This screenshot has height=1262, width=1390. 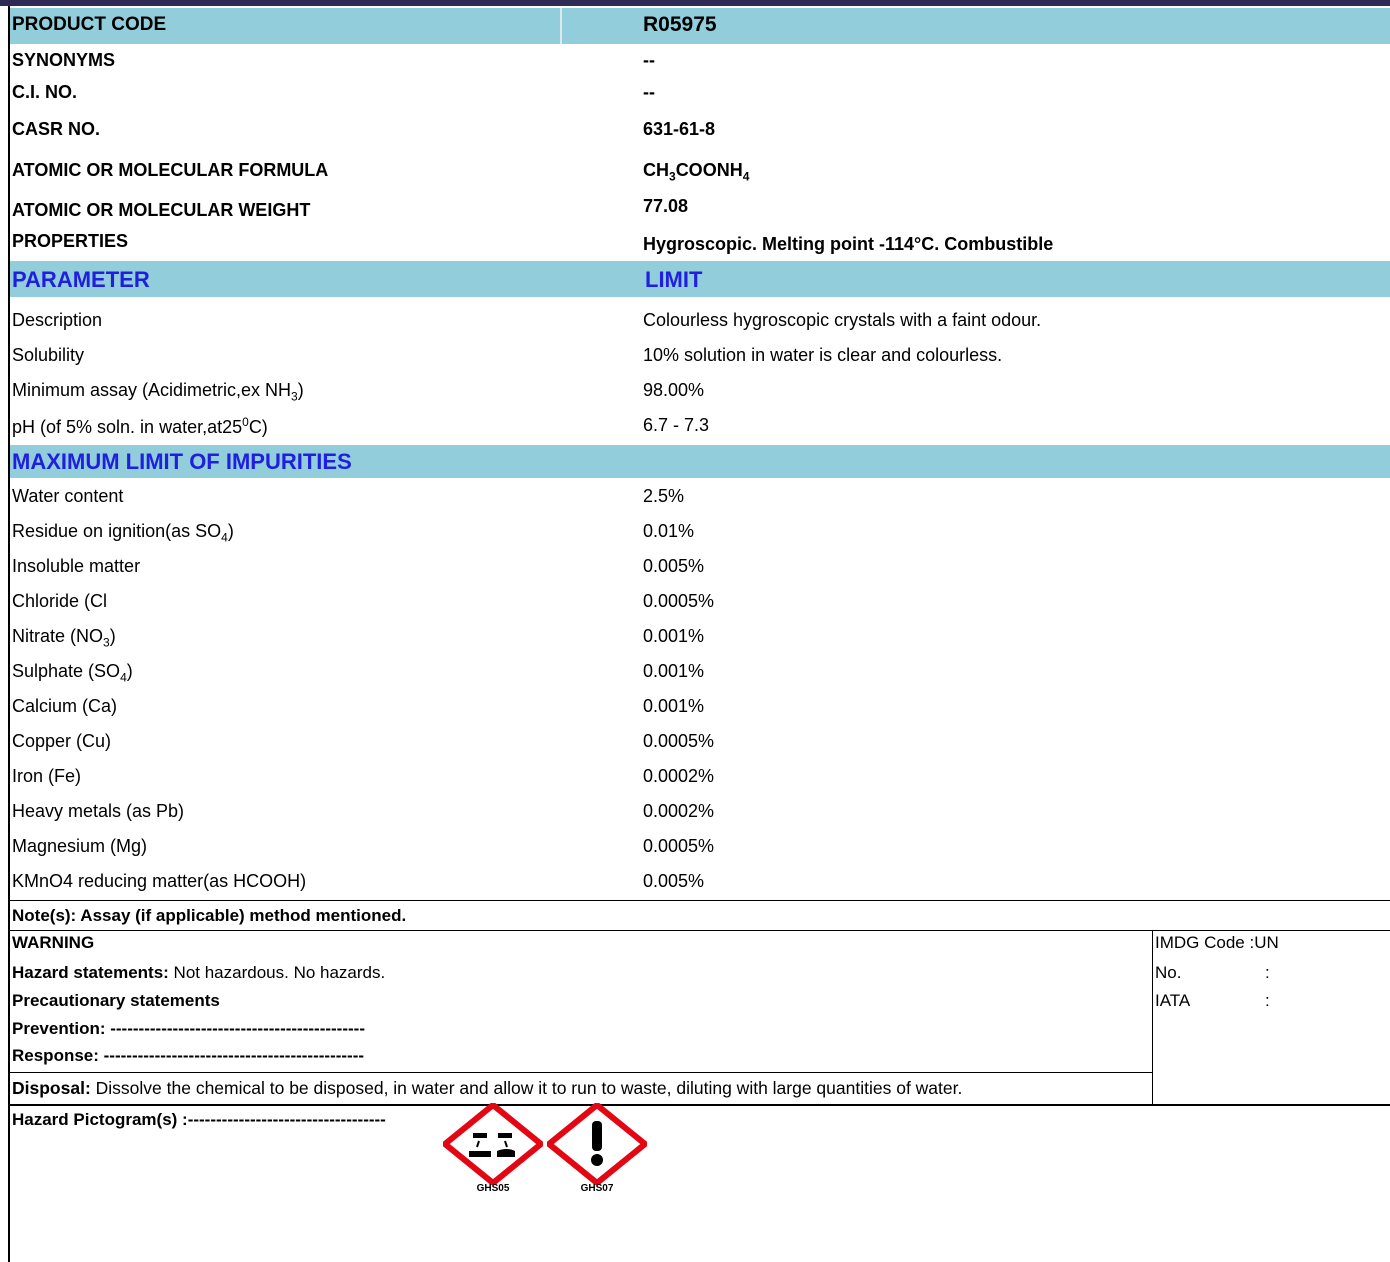 I want to click on disposal-divider, so click(x=581, y=1072).